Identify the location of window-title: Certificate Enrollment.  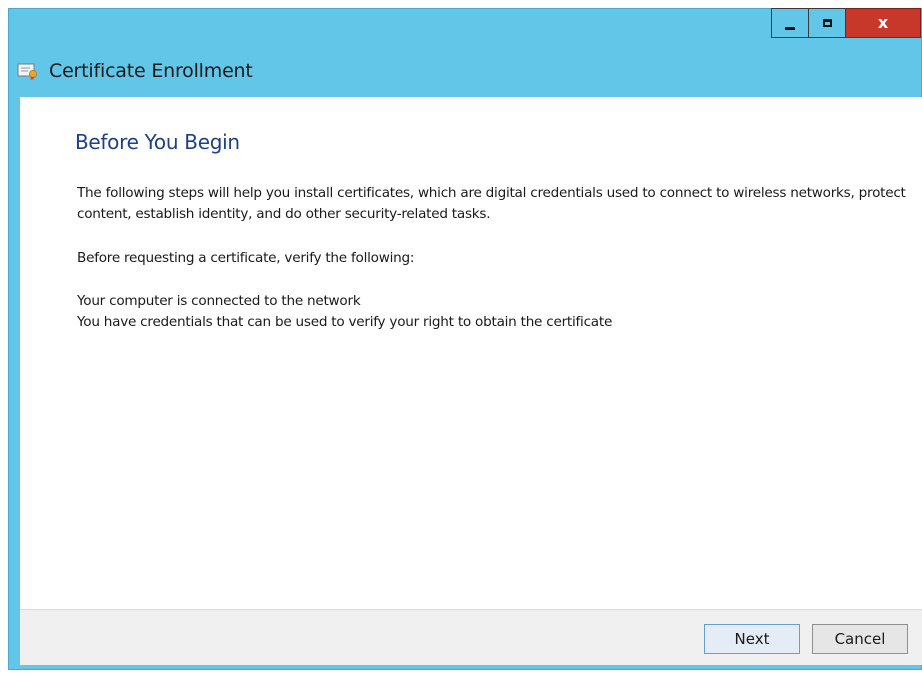
(151, 71).